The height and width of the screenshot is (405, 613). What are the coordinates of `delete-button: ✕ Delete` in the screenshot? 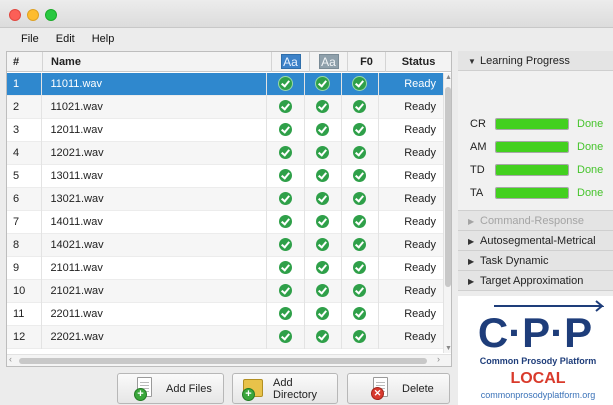 It's located at (398, 388).